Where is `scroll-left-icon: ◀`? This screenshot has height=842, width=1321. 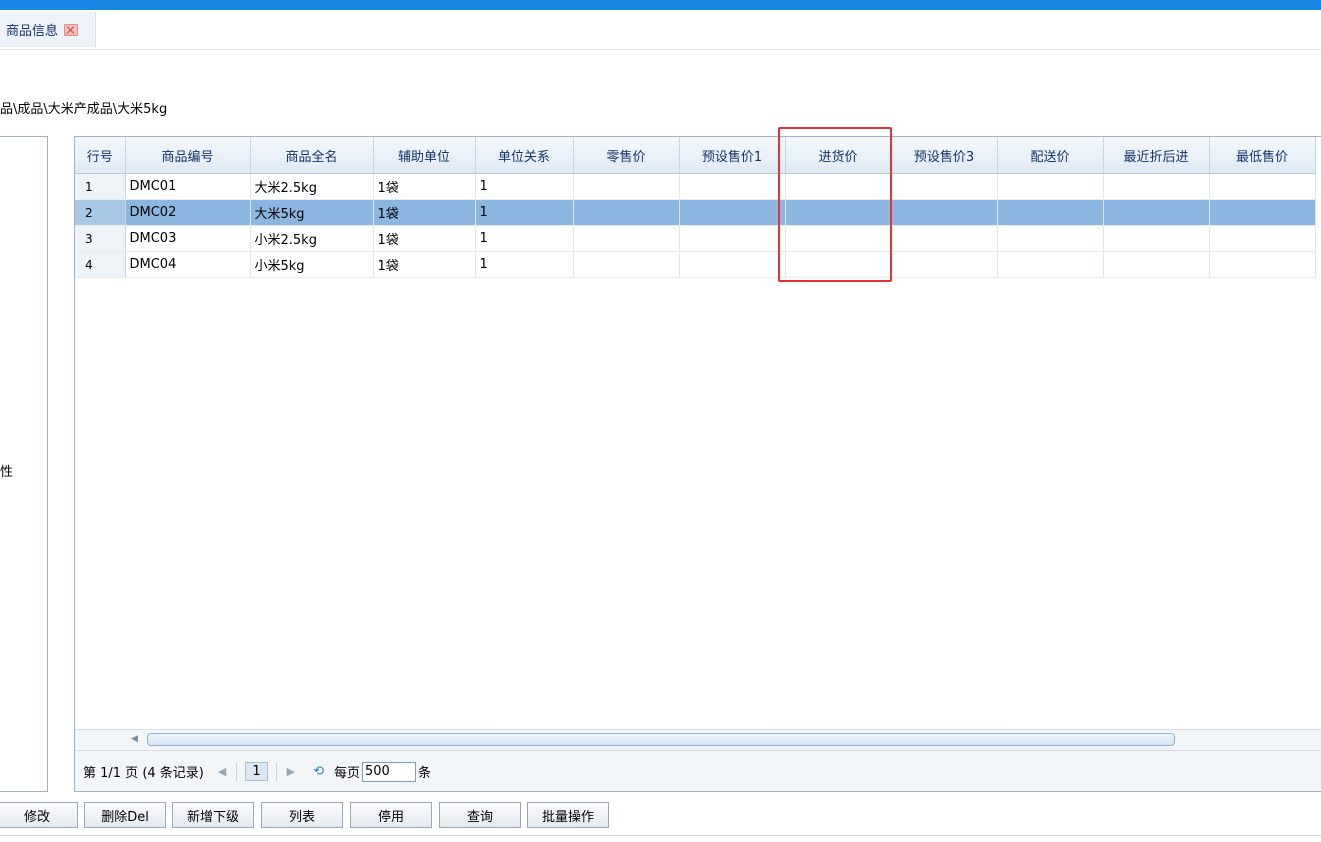 scroll-left-icon: ◀ is located at coordinates (134, 739).